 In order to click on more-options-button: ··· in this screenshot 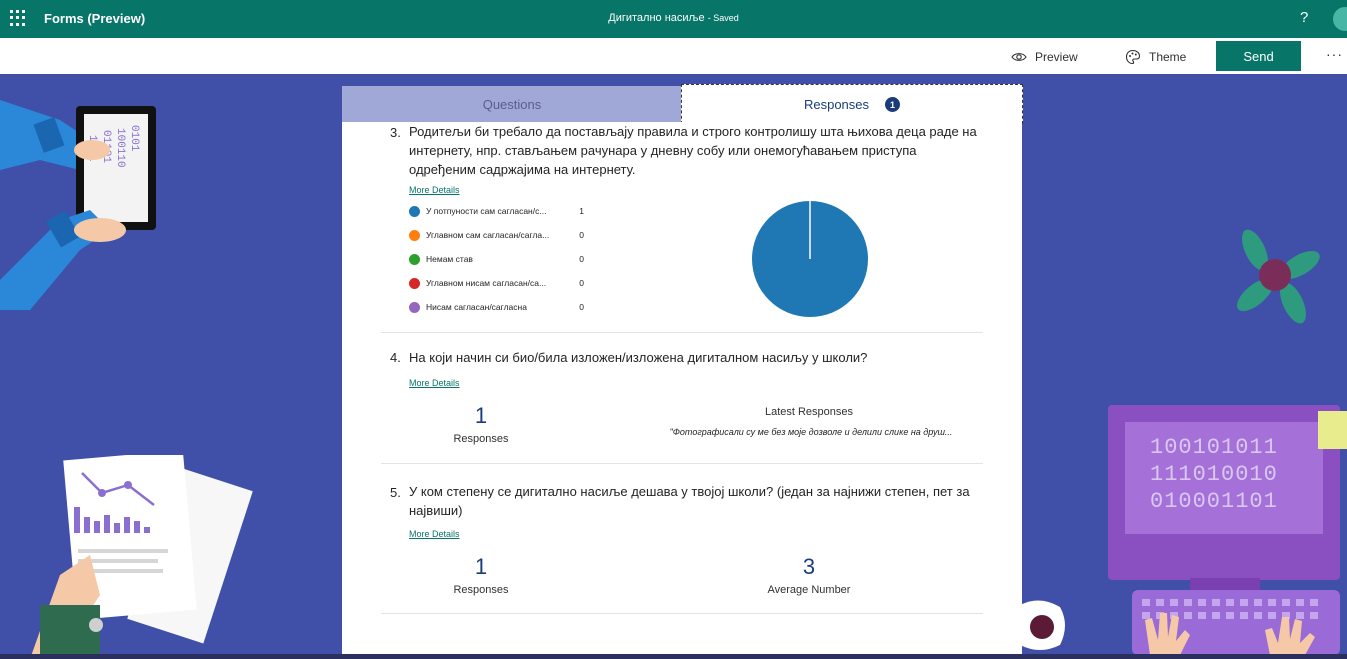, I will do `click(1334, 54)`.